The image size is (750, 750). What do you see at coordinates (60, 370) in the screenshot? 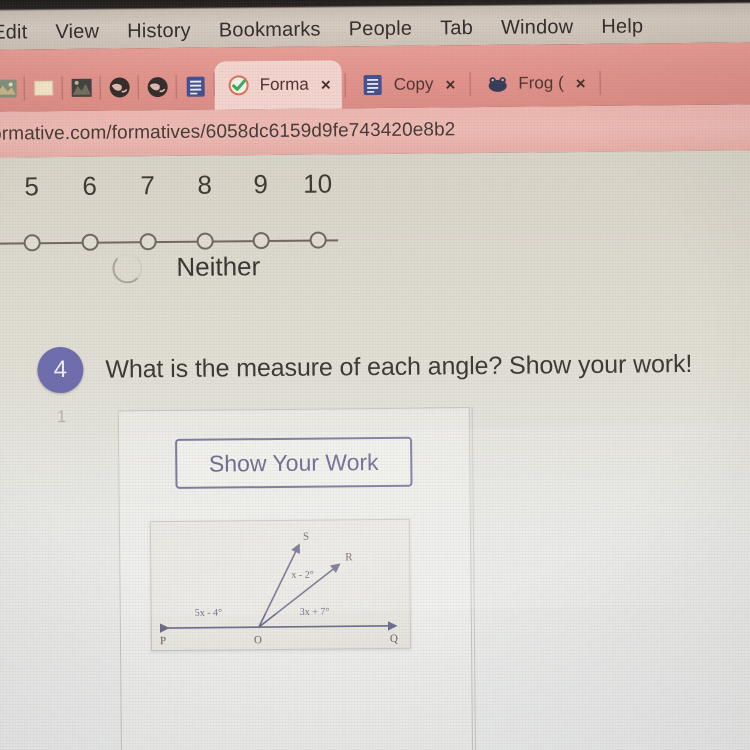
I see `question-number-badge: 4` at bounding box center [60, 370].